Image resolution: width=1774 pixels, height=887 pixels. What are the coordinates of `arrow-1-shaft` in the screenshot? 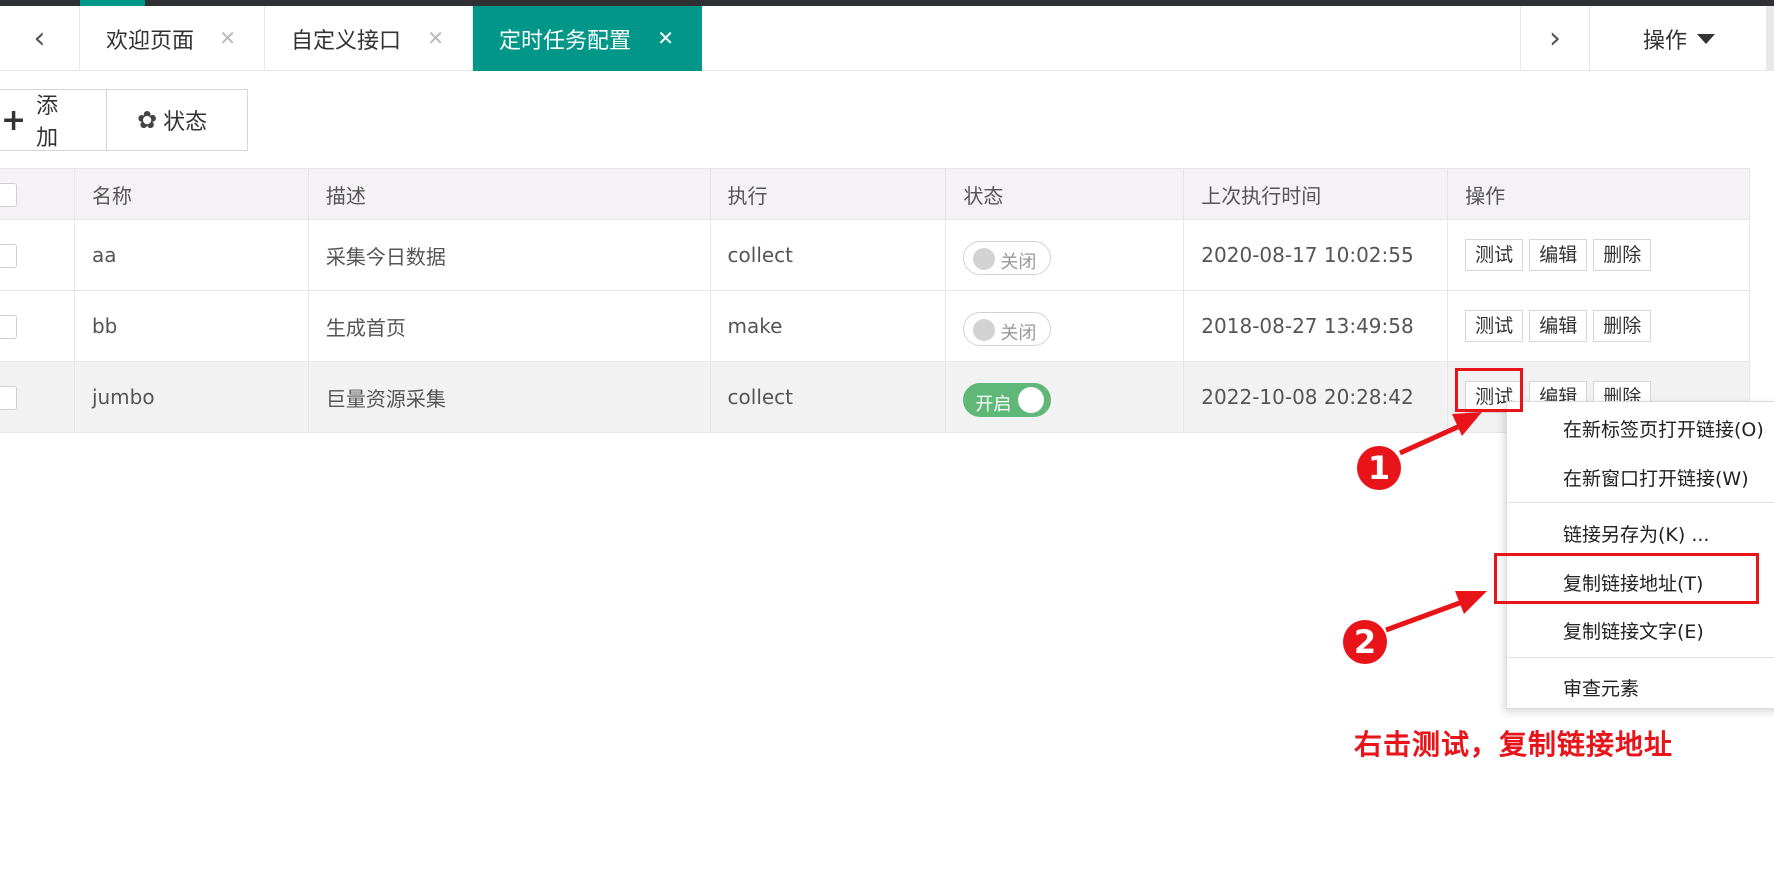 It's located at (1431, 439).